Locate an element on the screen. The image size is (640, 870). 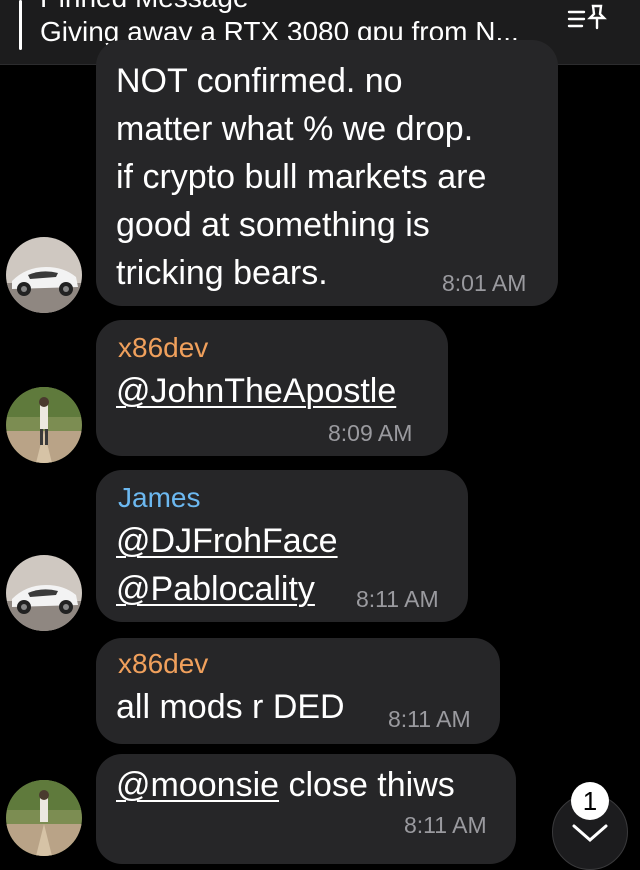
pin-list-icon is located at coordinates (588, 18).